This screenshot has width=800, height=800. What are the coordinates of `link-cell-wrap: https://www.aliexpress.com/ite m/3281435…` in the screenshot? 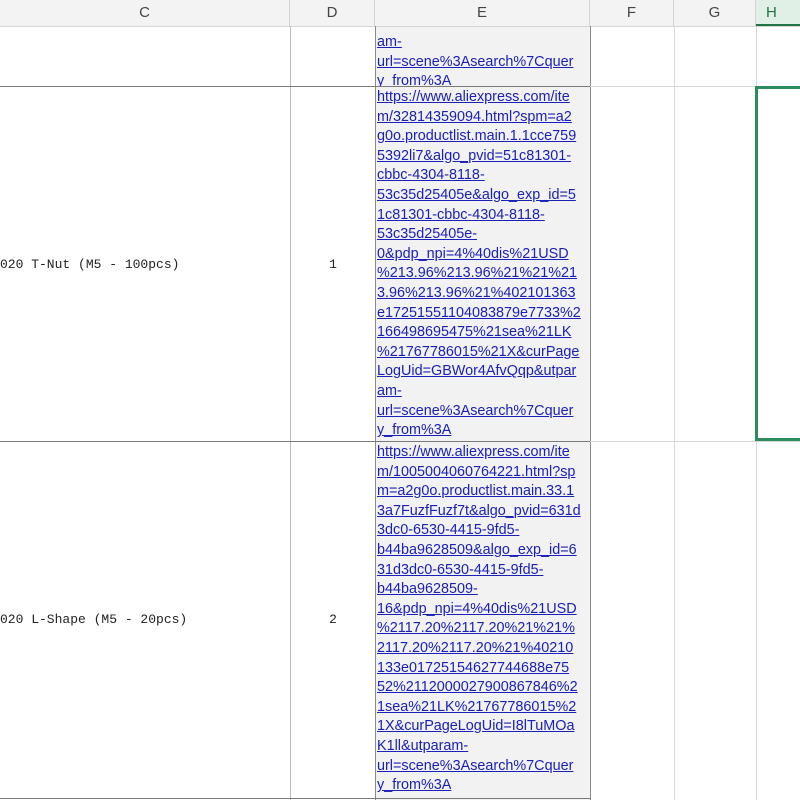 It's located at (482, 264).